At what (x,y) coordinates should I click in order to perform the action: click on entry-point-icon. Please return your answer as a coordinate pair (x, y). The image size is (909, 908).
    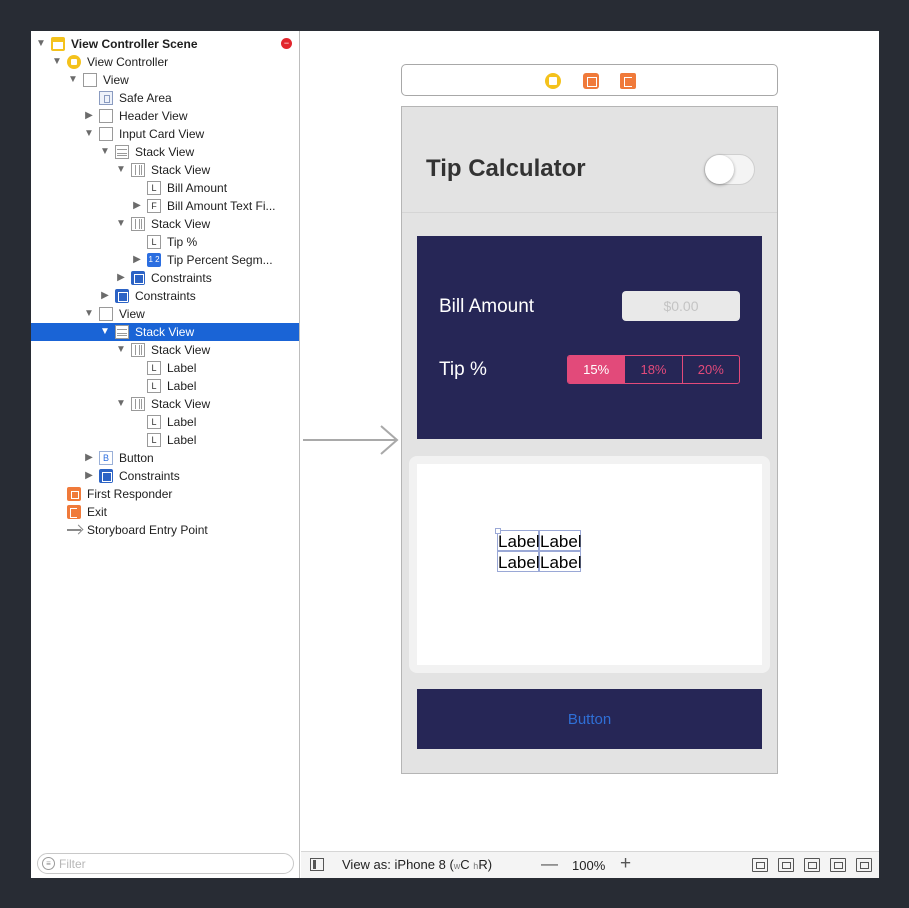
    Looking at the image, I should click on (74, 530).